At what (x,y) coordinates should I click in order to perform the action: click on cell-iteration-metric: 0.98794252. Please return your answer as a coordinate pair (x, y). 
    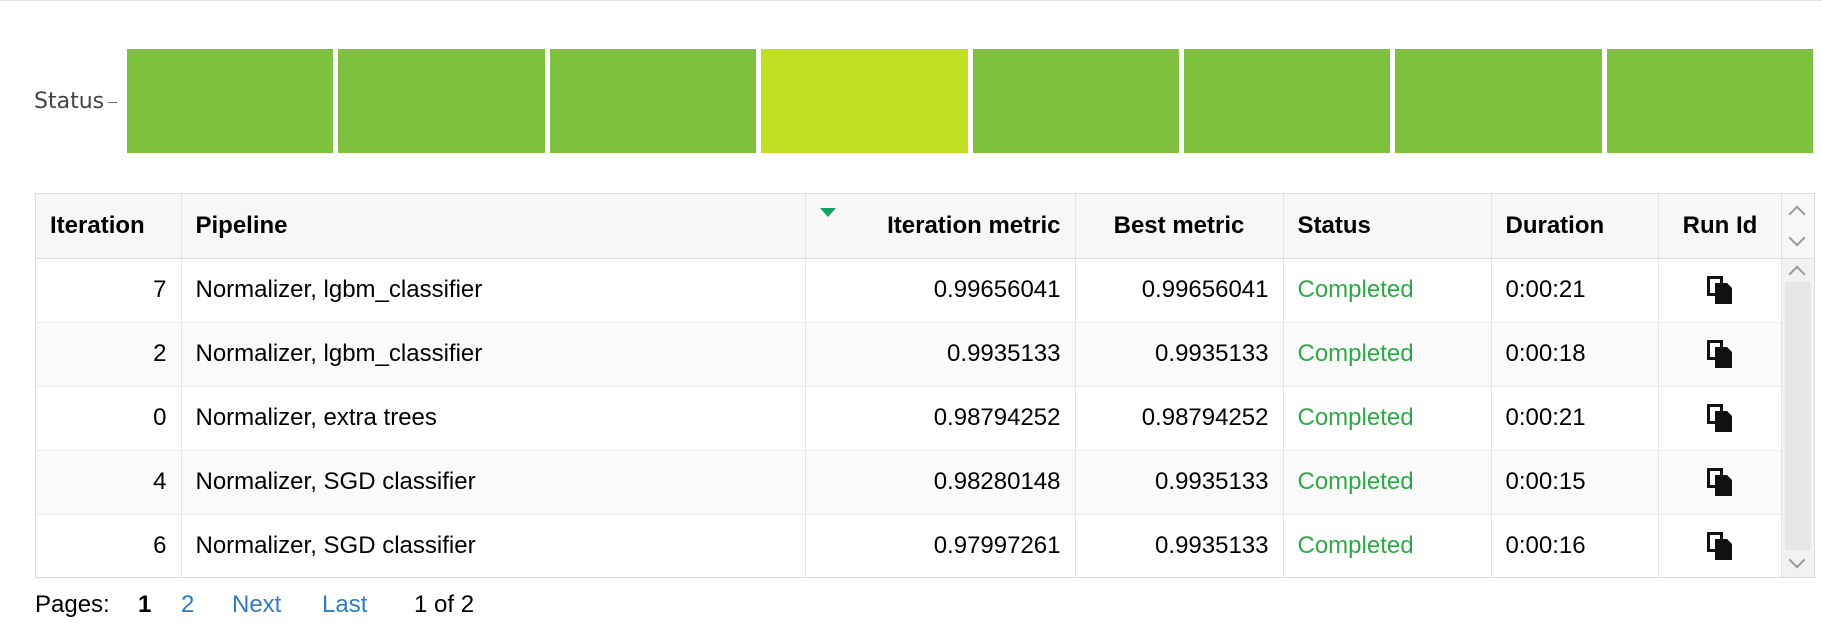
    Looking at the image, I should click on (940, 418).